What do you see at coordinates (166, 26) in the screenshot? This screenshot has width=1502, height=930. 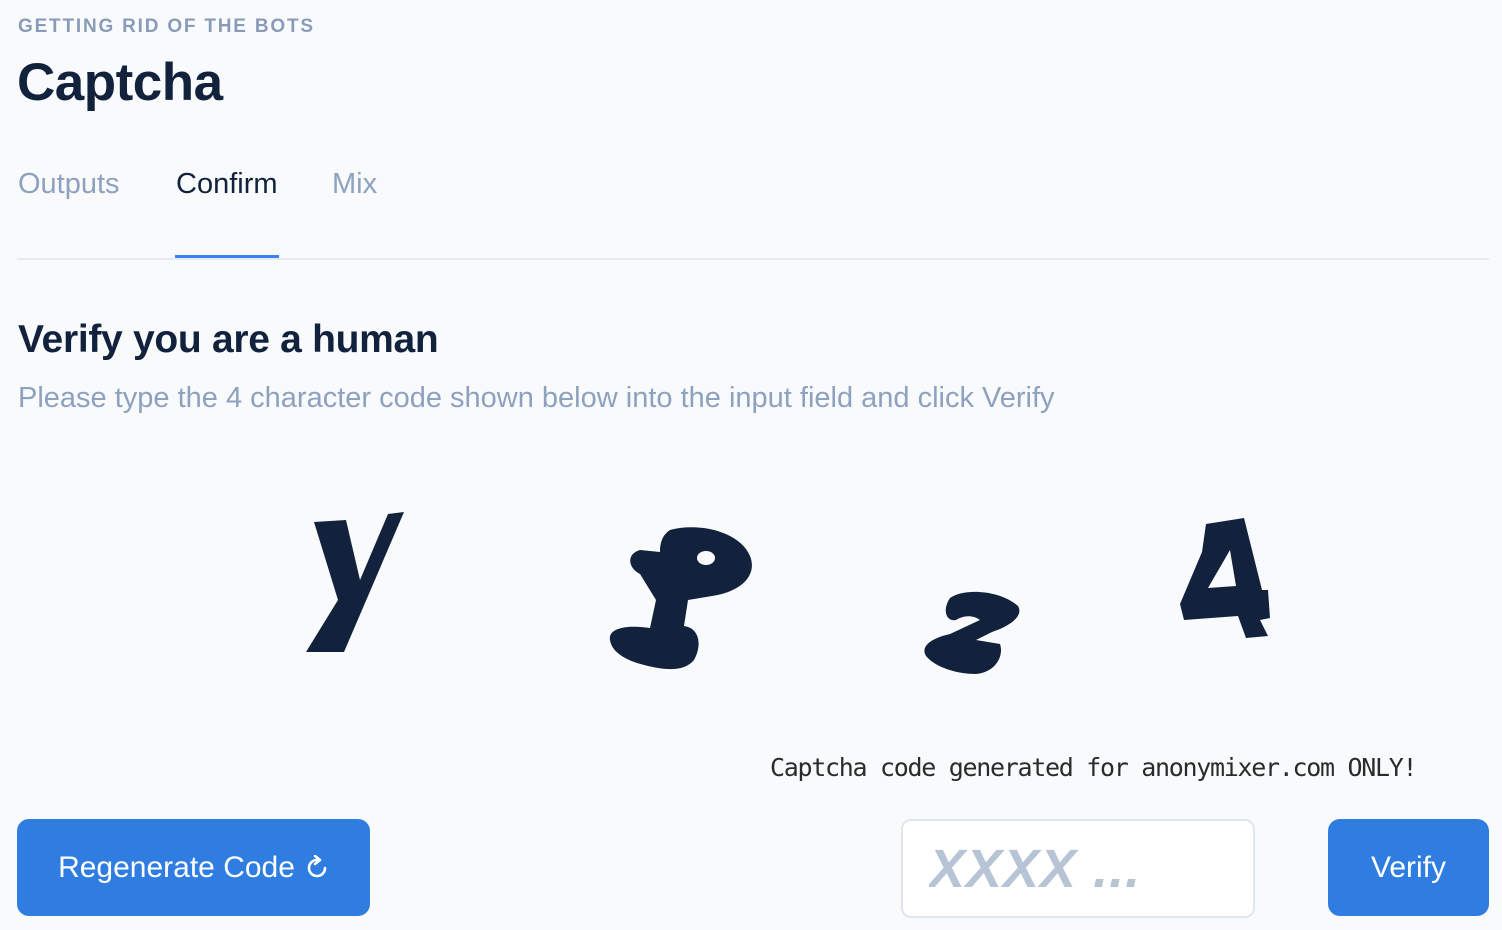 I see `section-eyebrow: GETTING RID OF THE BOTS` at bounding box center [166, 26].